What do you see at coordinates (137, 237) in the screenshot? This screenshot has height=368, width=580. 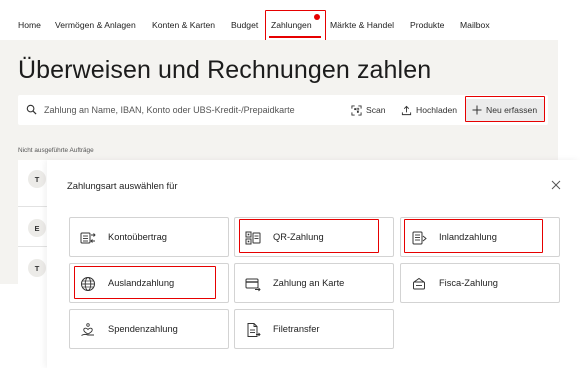 I see `option-label: Kontoübertrag` at bounding box center [137, 237].